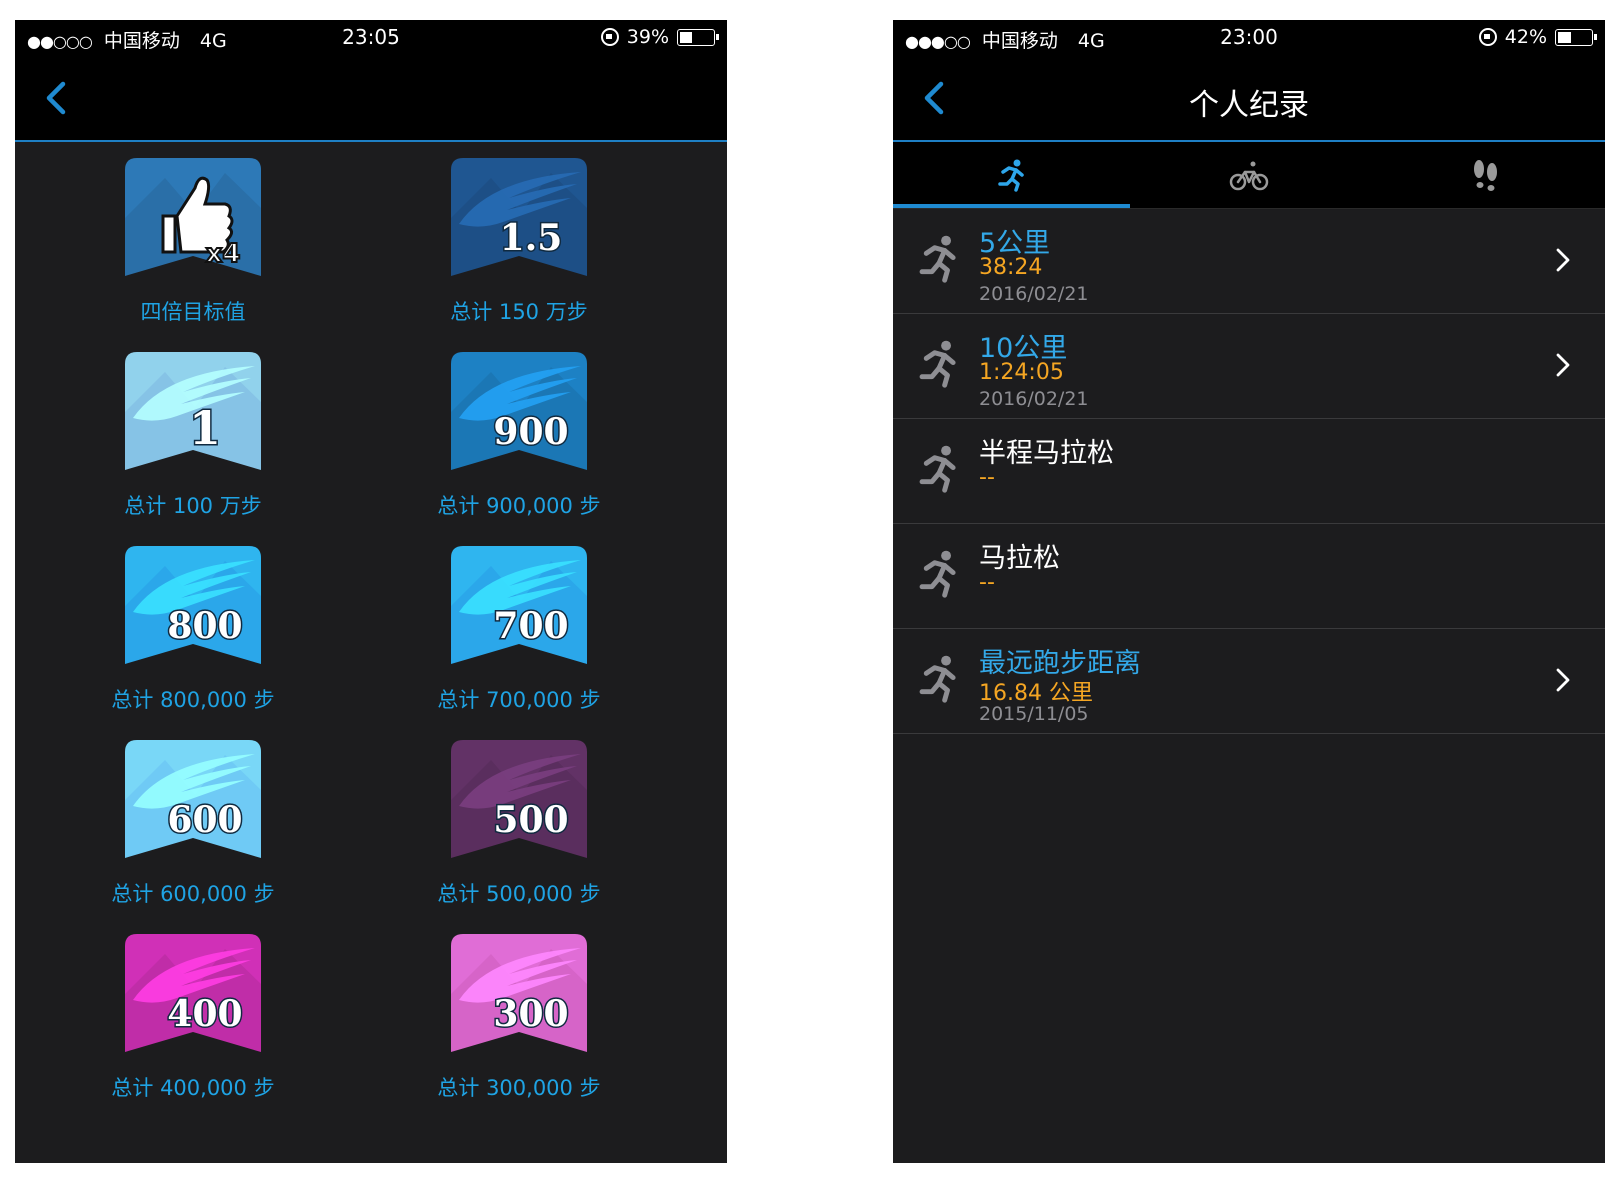  What do you see at coordinates (204, 820) in the screenshot?
I see `svg-text: 600` at bounding box center [204, 820].